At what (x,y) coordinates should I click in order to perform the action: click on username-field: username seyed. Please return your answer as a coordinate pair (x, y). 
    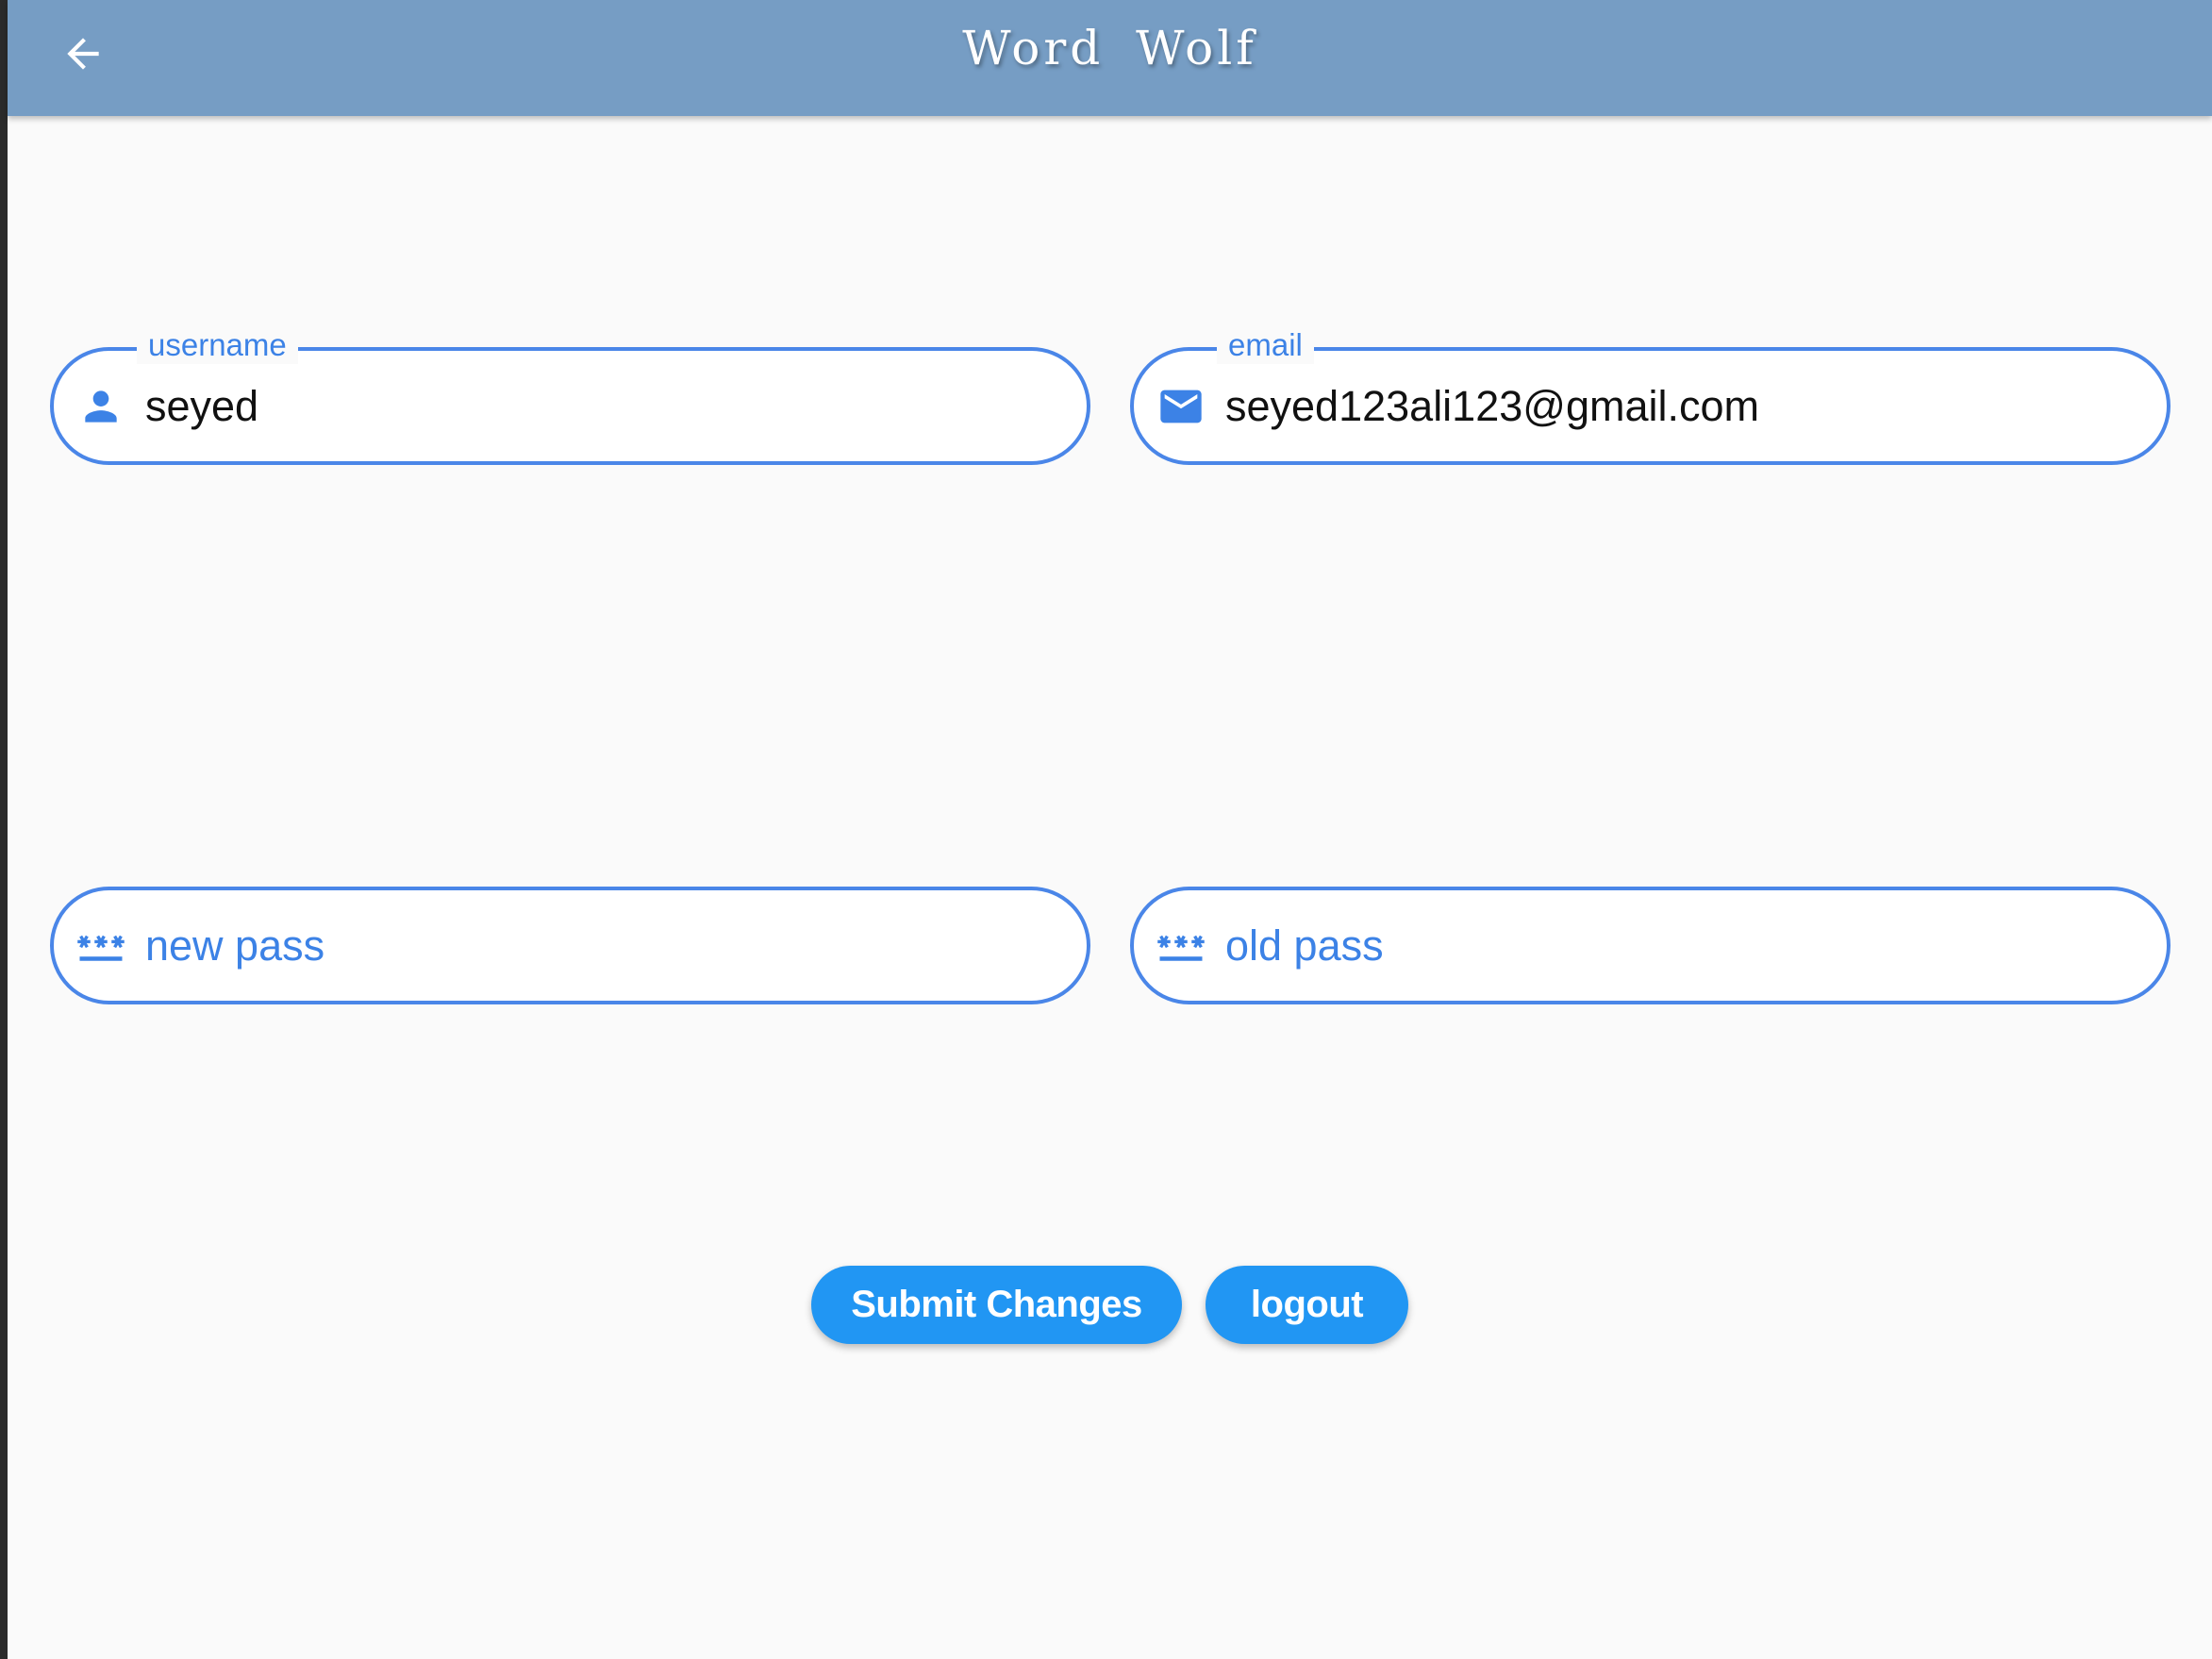
    Looking at the image, I should click on (570, 395).